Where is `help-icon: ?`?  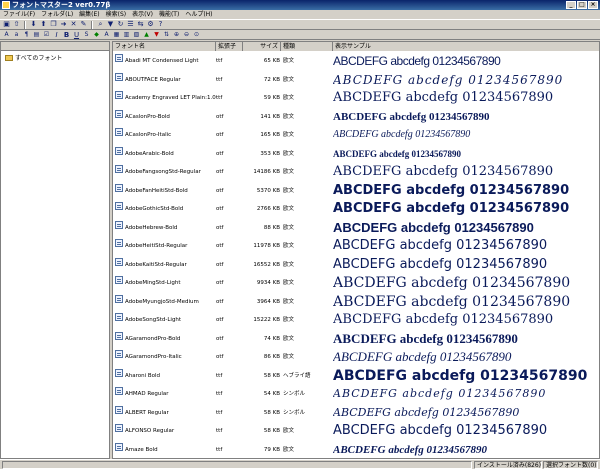 help-icon: ? is located at coordinates (160, 24).